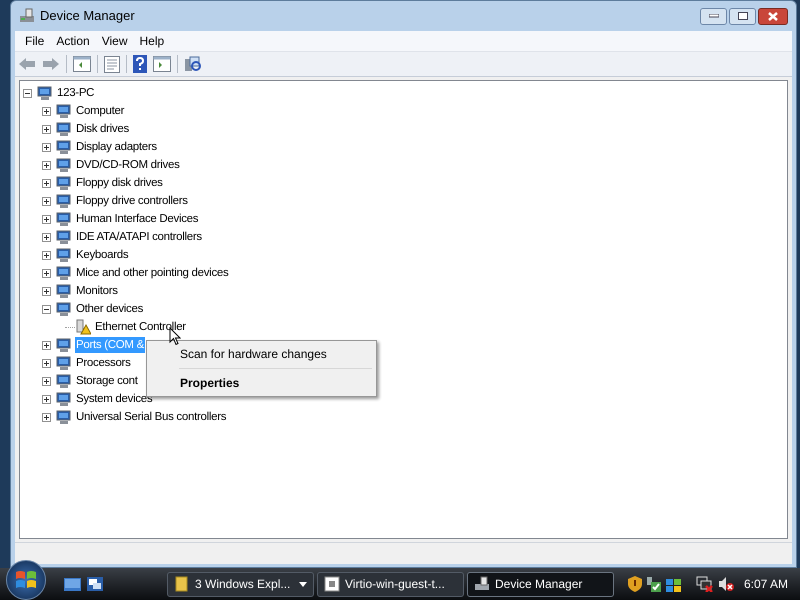  I want to click on tree-item: Human Interface Devices, so click(137, 219).